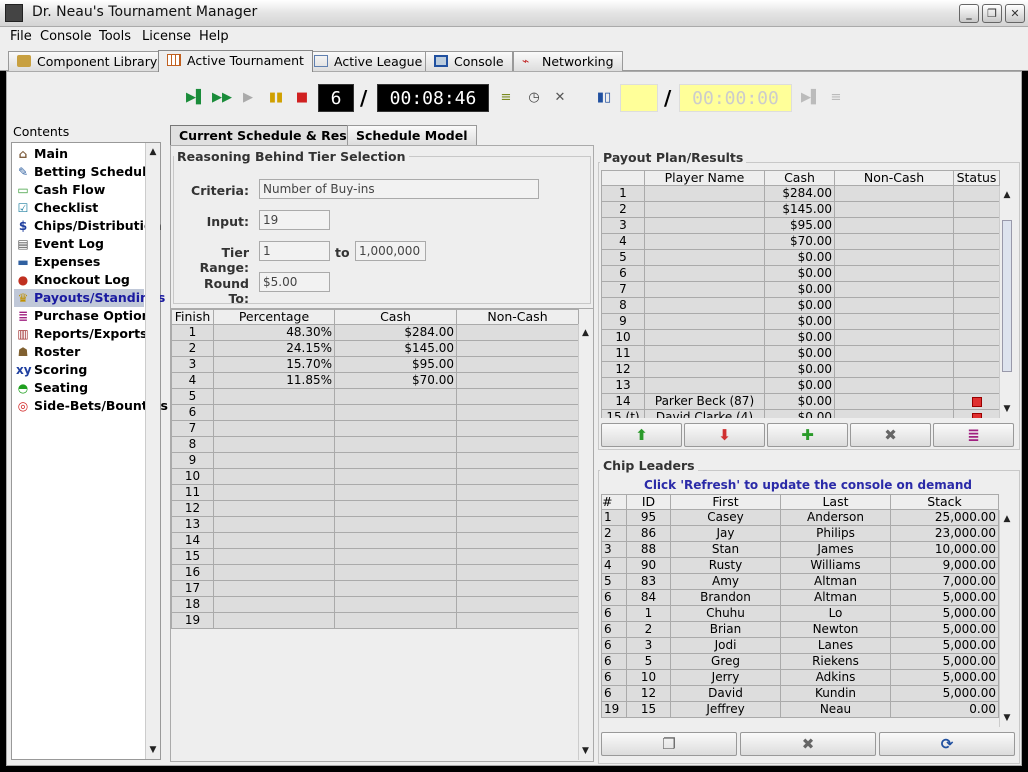 Image resolution: width=1028 pixels, height=772 pixels. I want to click on table-row: 7 $0.00, so click(800, 289).